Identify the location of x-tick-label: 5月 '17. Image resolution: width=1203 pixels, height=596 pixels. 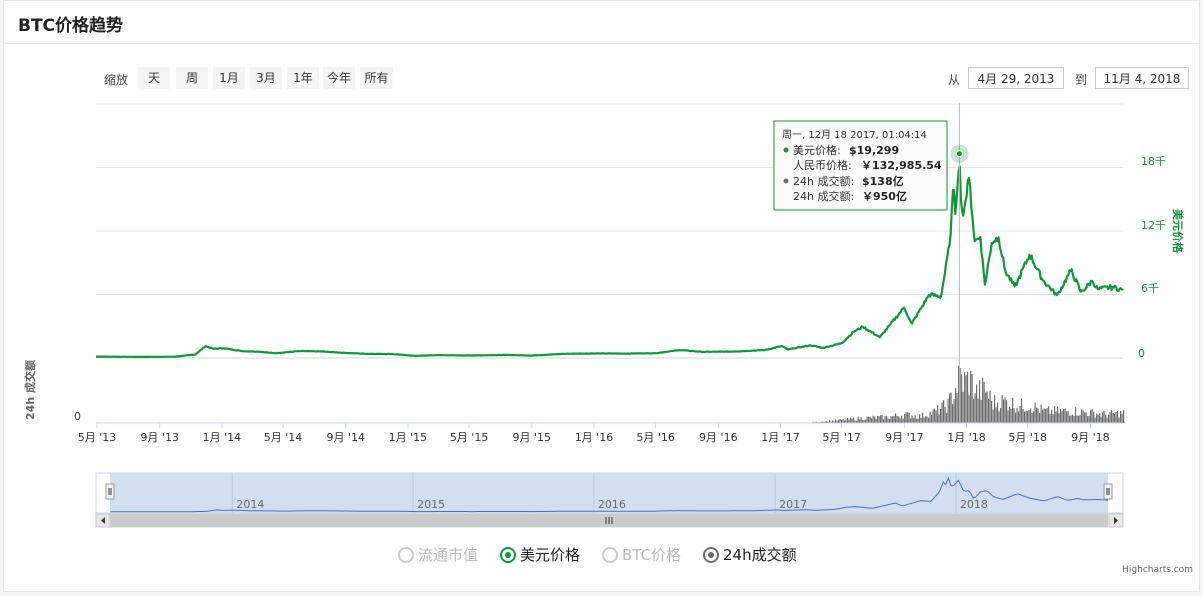
(841, 437).